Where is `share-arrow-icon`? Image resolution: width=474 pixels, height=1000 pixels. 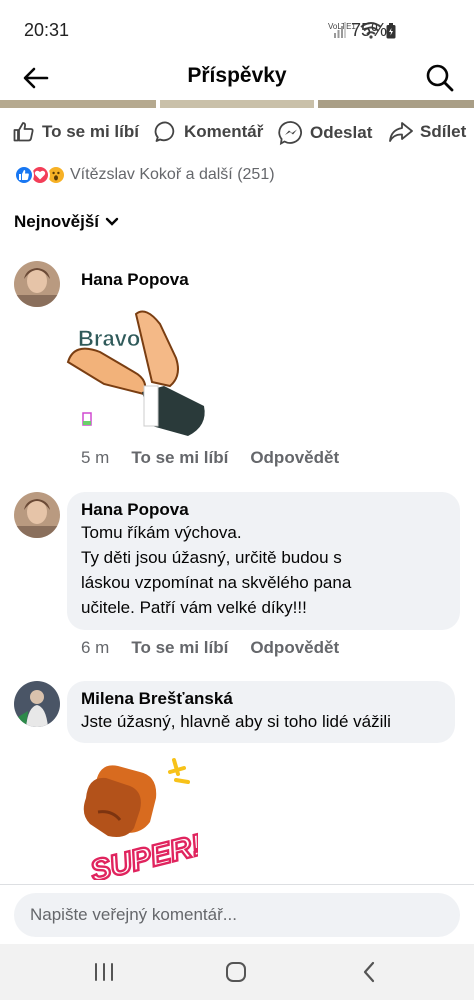 share-arrow-icon is located at coordinates (401, 132).